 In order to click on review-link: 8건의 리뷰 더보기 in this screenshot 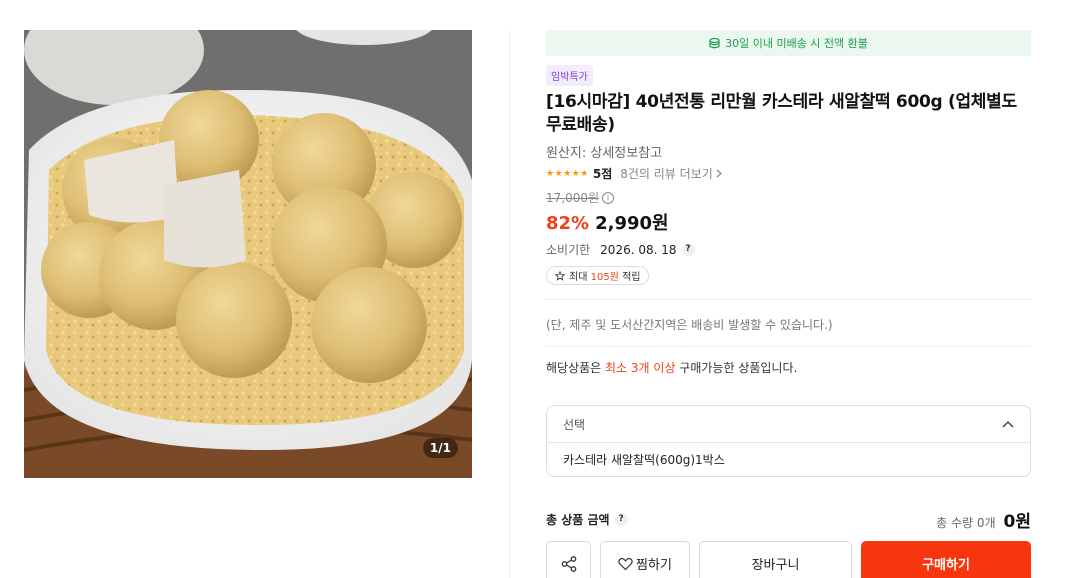, I will do `click(666, 173)`.